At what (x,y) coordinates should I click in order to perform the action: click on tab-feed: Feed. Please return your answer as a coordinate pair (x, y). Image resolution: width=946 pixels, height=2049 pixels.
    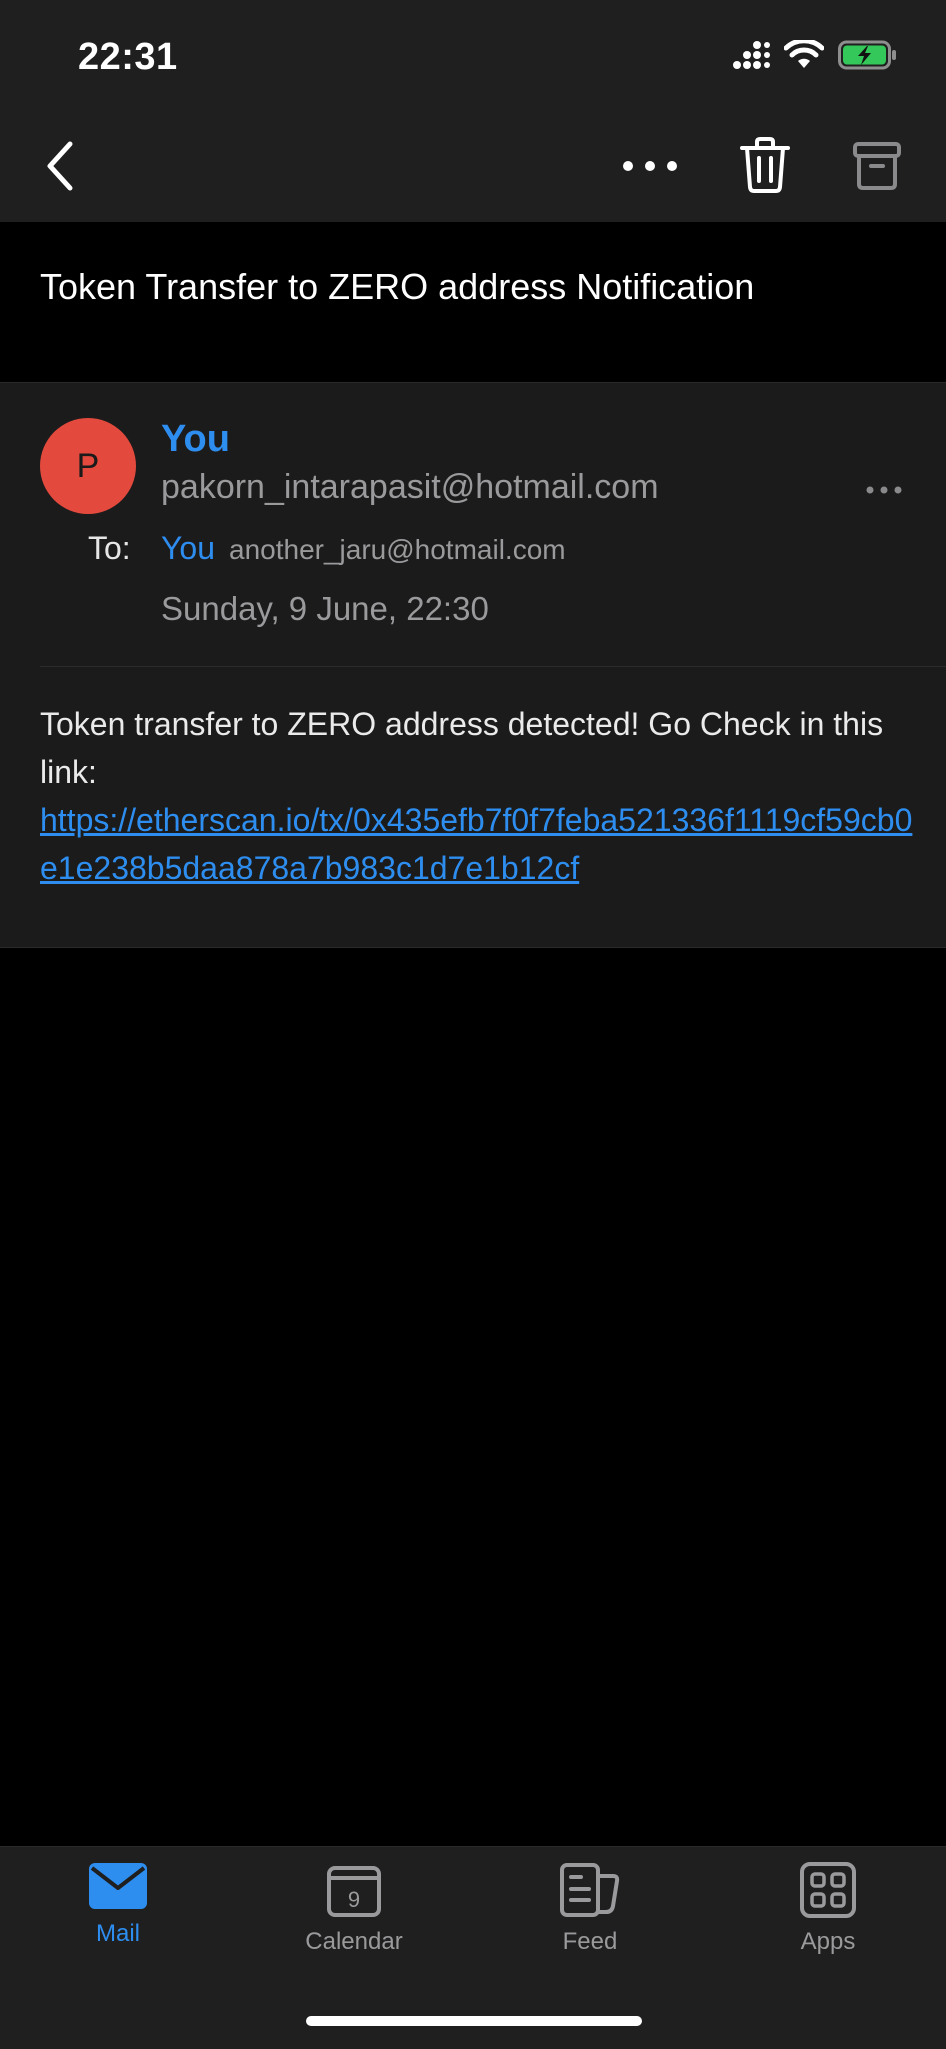
    Looking at the image, I should click on (590, 1917).